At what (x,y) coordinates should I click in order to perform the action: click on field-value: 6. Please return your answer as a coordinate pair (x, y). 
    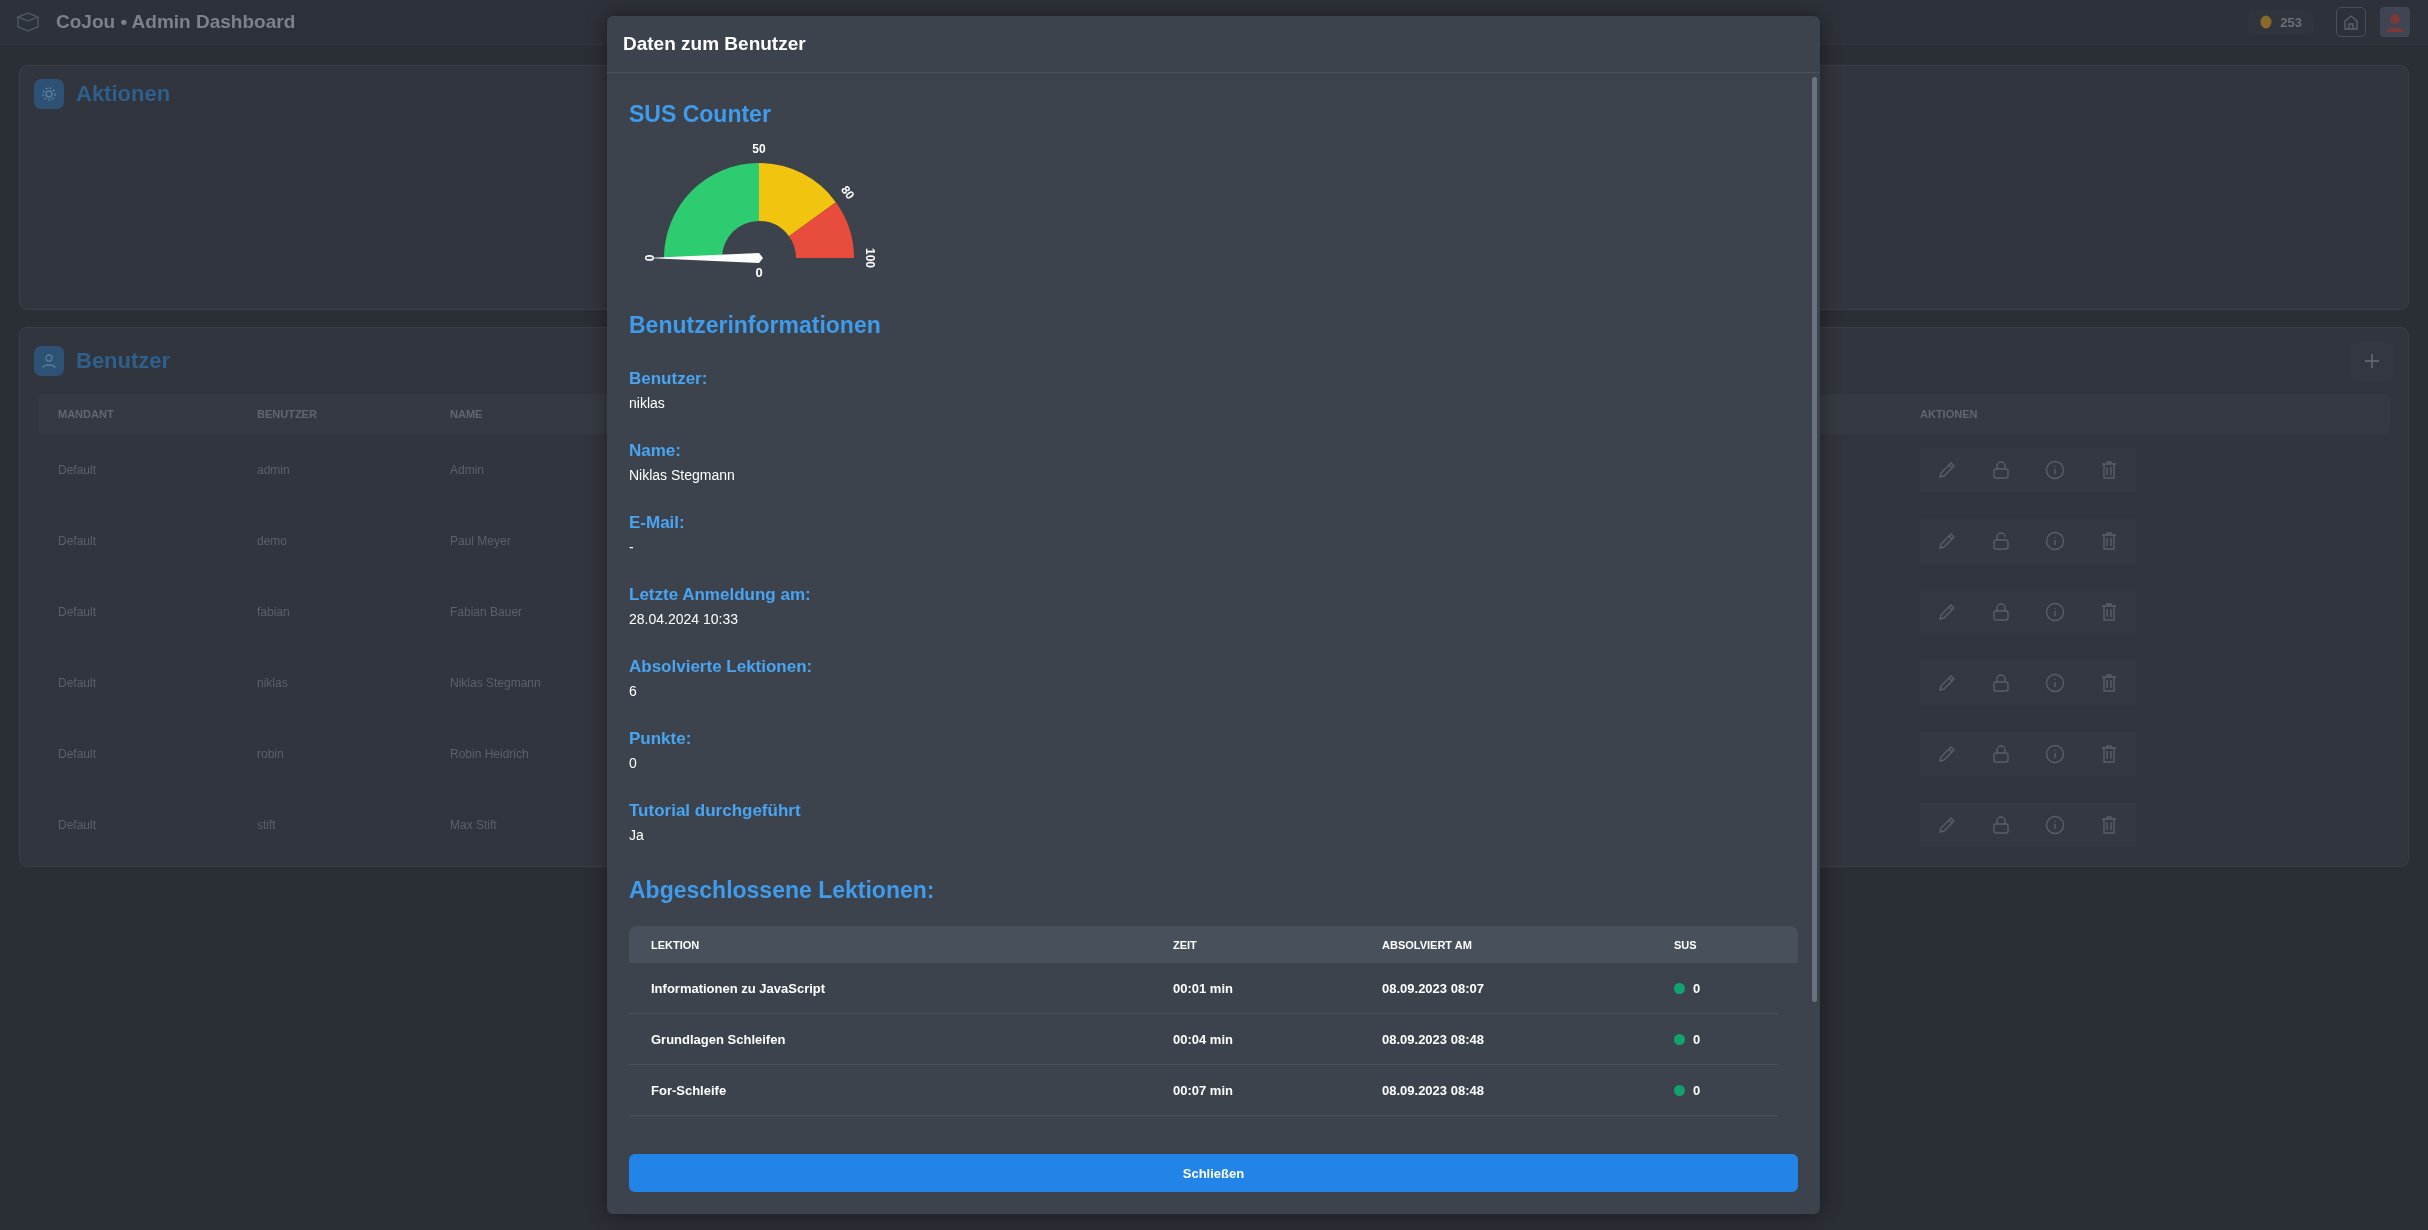
    Looking at the image, I should click on (633, 691).